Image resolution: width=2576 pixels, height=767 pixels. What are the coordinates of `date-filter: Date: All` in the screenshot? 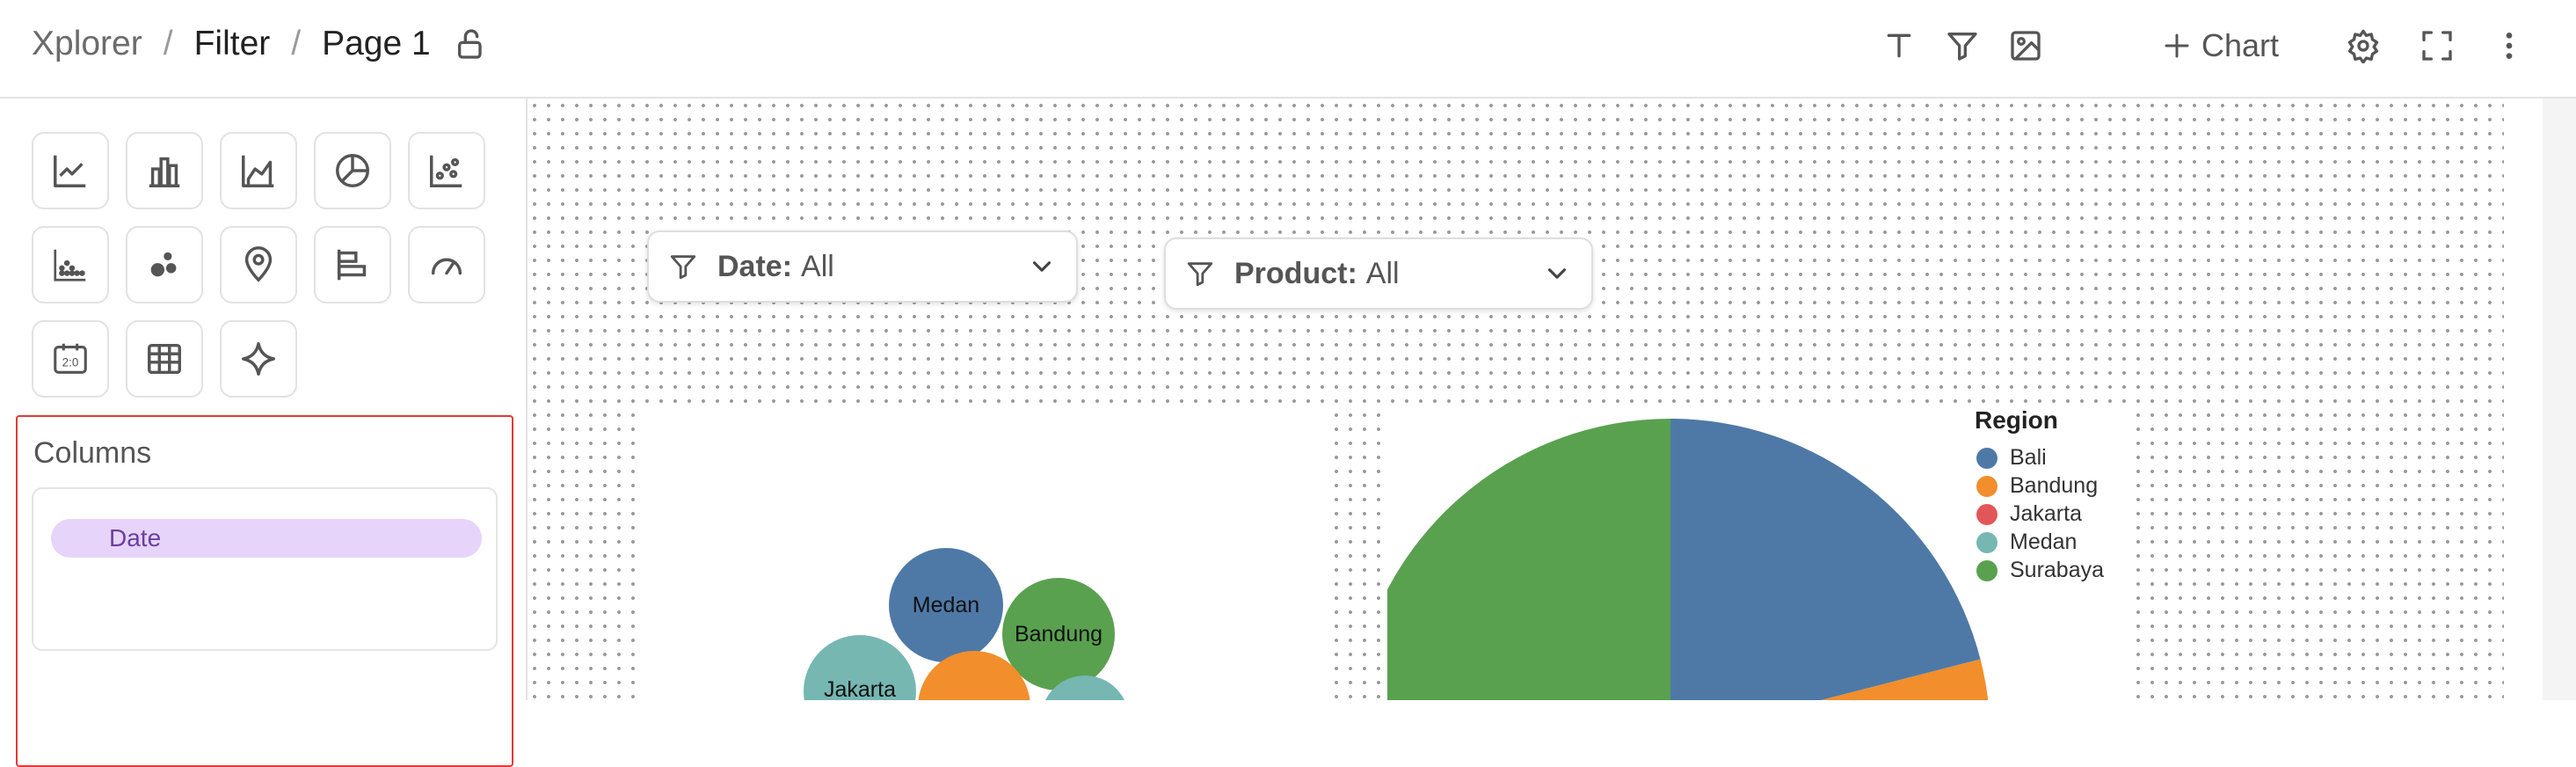 It's located at (862, 266).